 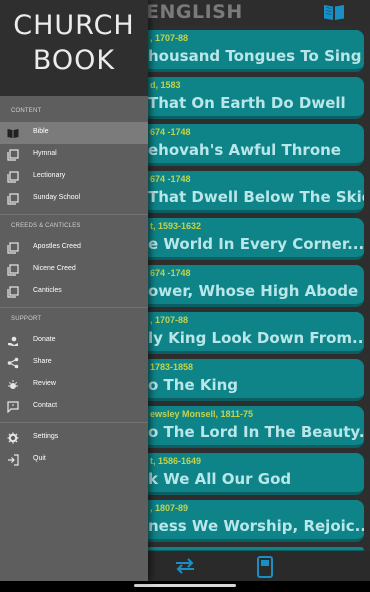 I want to click on hymn-author: 1783-1858, so click(x=172, y=367).